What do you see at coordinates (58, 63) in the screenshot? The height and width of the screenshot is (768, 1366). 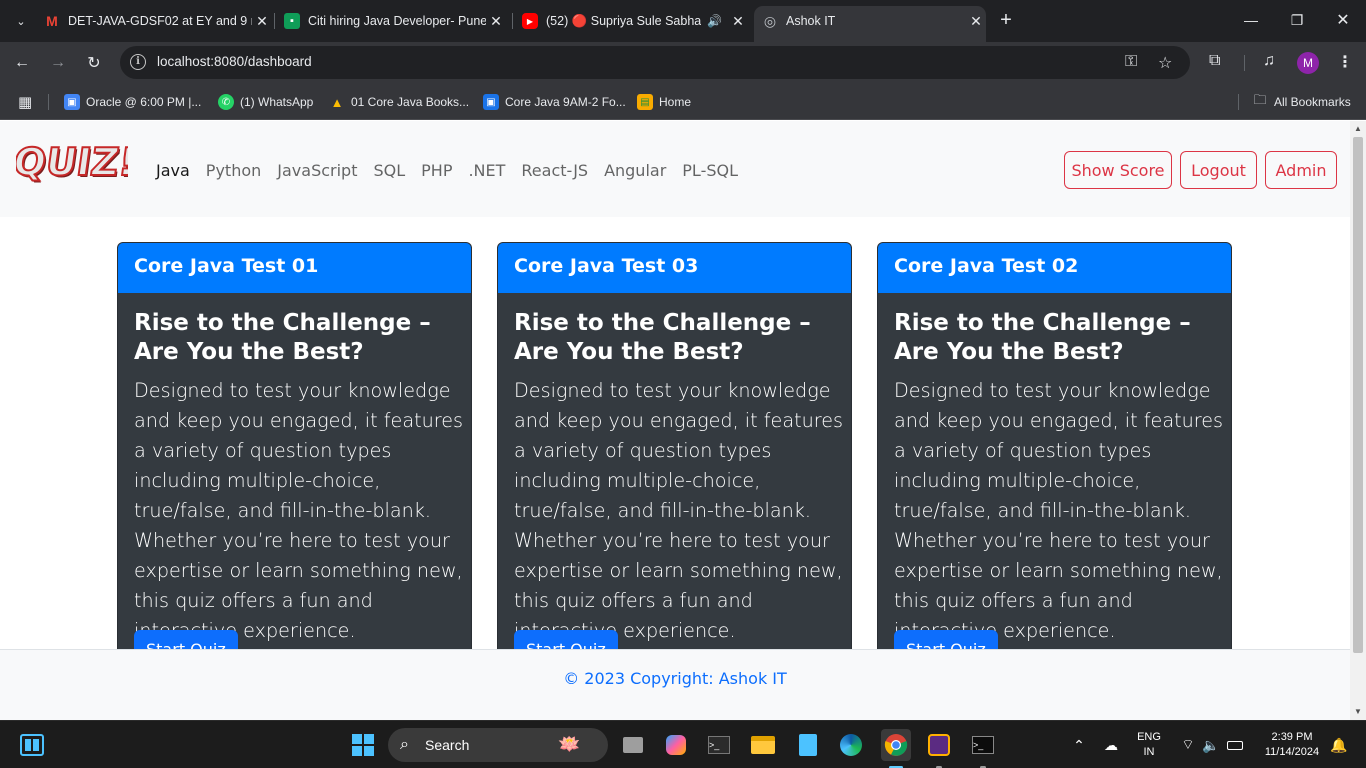 I see `forward-icon: →` at bounding box center [58, 63].